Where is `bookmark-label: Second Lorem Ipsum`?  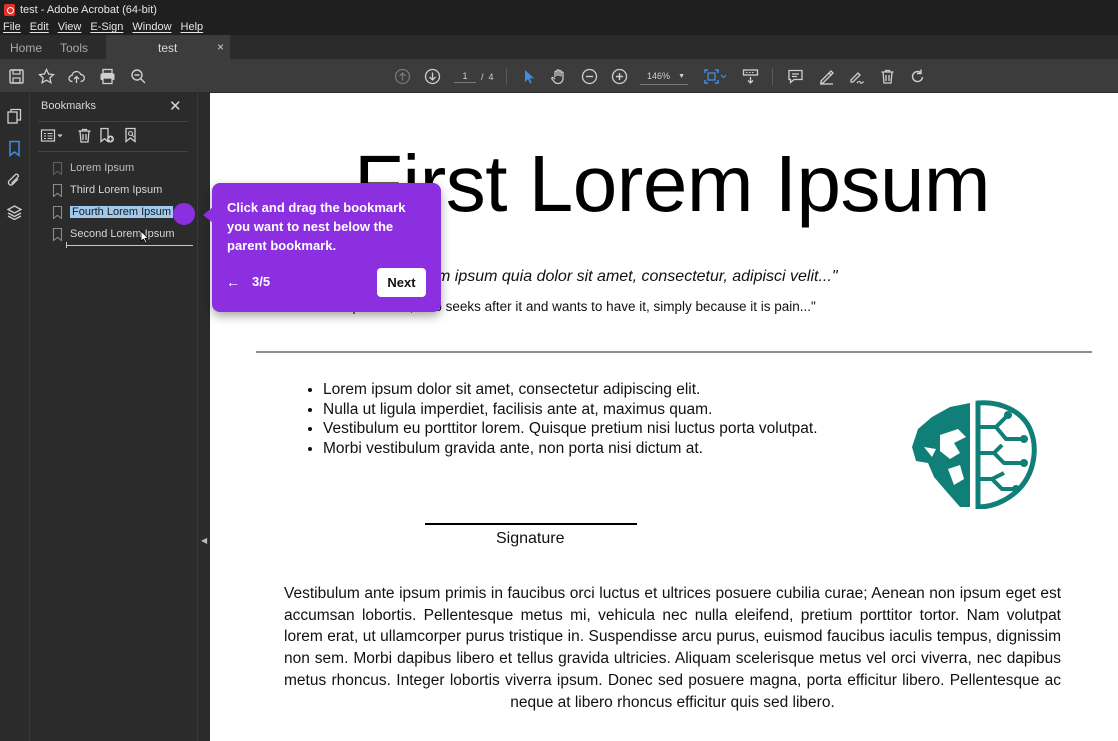
bookmark-label: Second Lorem Ipsum is located at coordinates (122, 234).